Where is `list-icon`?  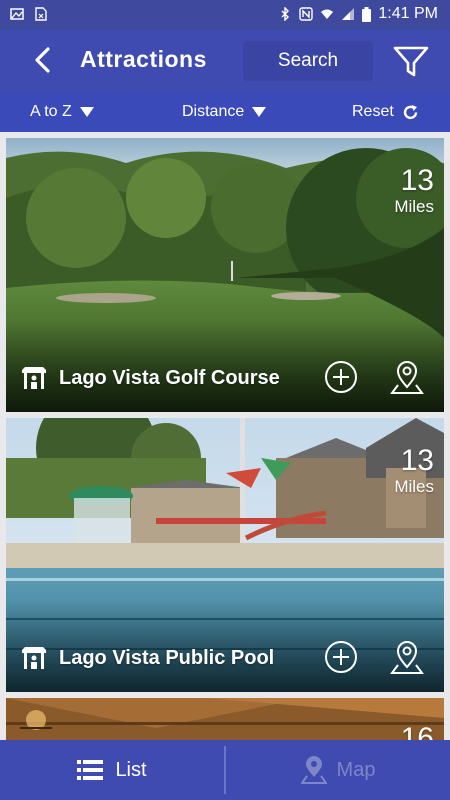
list-icon is located at coordinates (90, 770).